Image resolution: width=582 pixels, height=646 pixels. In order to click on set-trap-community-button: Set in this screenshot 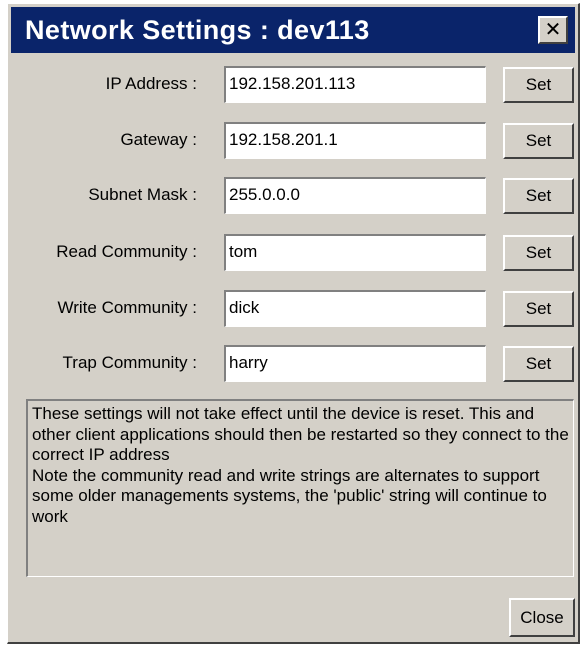, I will do `click(538, 364)`.